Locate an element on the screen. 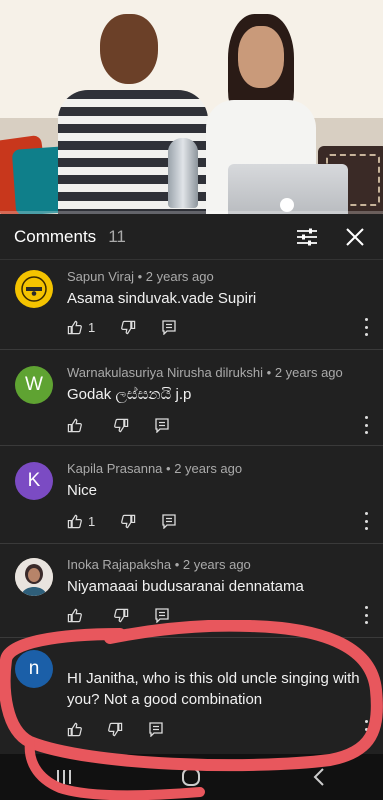  recent-apps-icon is located at coordinates (64, 777).